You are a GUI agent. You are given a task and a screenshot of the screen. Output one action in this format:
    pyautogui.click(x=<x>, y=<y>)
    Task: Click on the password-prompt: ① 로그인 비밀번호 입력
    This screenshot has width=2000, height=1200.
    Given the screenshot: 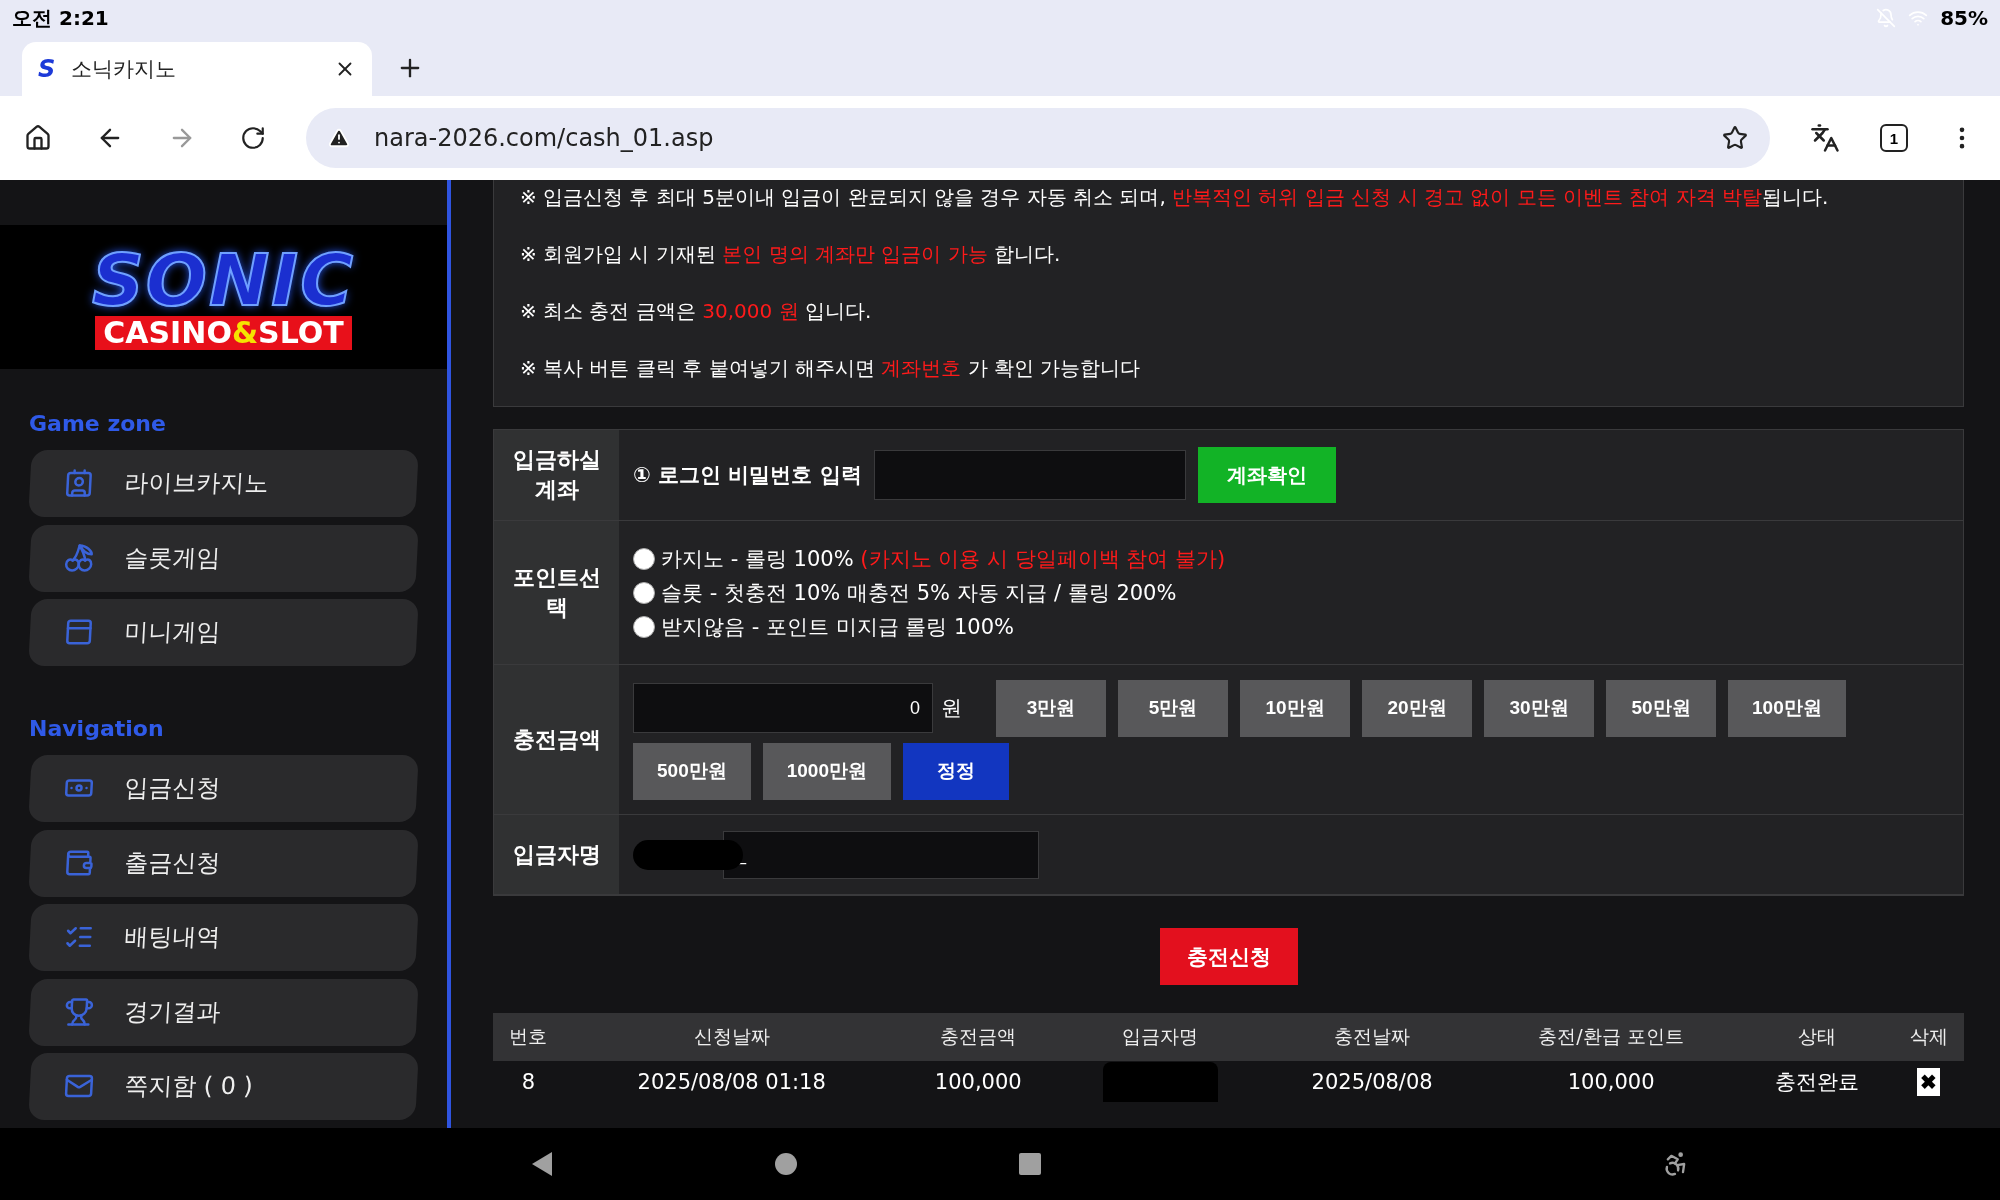 What is the action you would take?
    pyautogui.click(x=747, y=475)
    